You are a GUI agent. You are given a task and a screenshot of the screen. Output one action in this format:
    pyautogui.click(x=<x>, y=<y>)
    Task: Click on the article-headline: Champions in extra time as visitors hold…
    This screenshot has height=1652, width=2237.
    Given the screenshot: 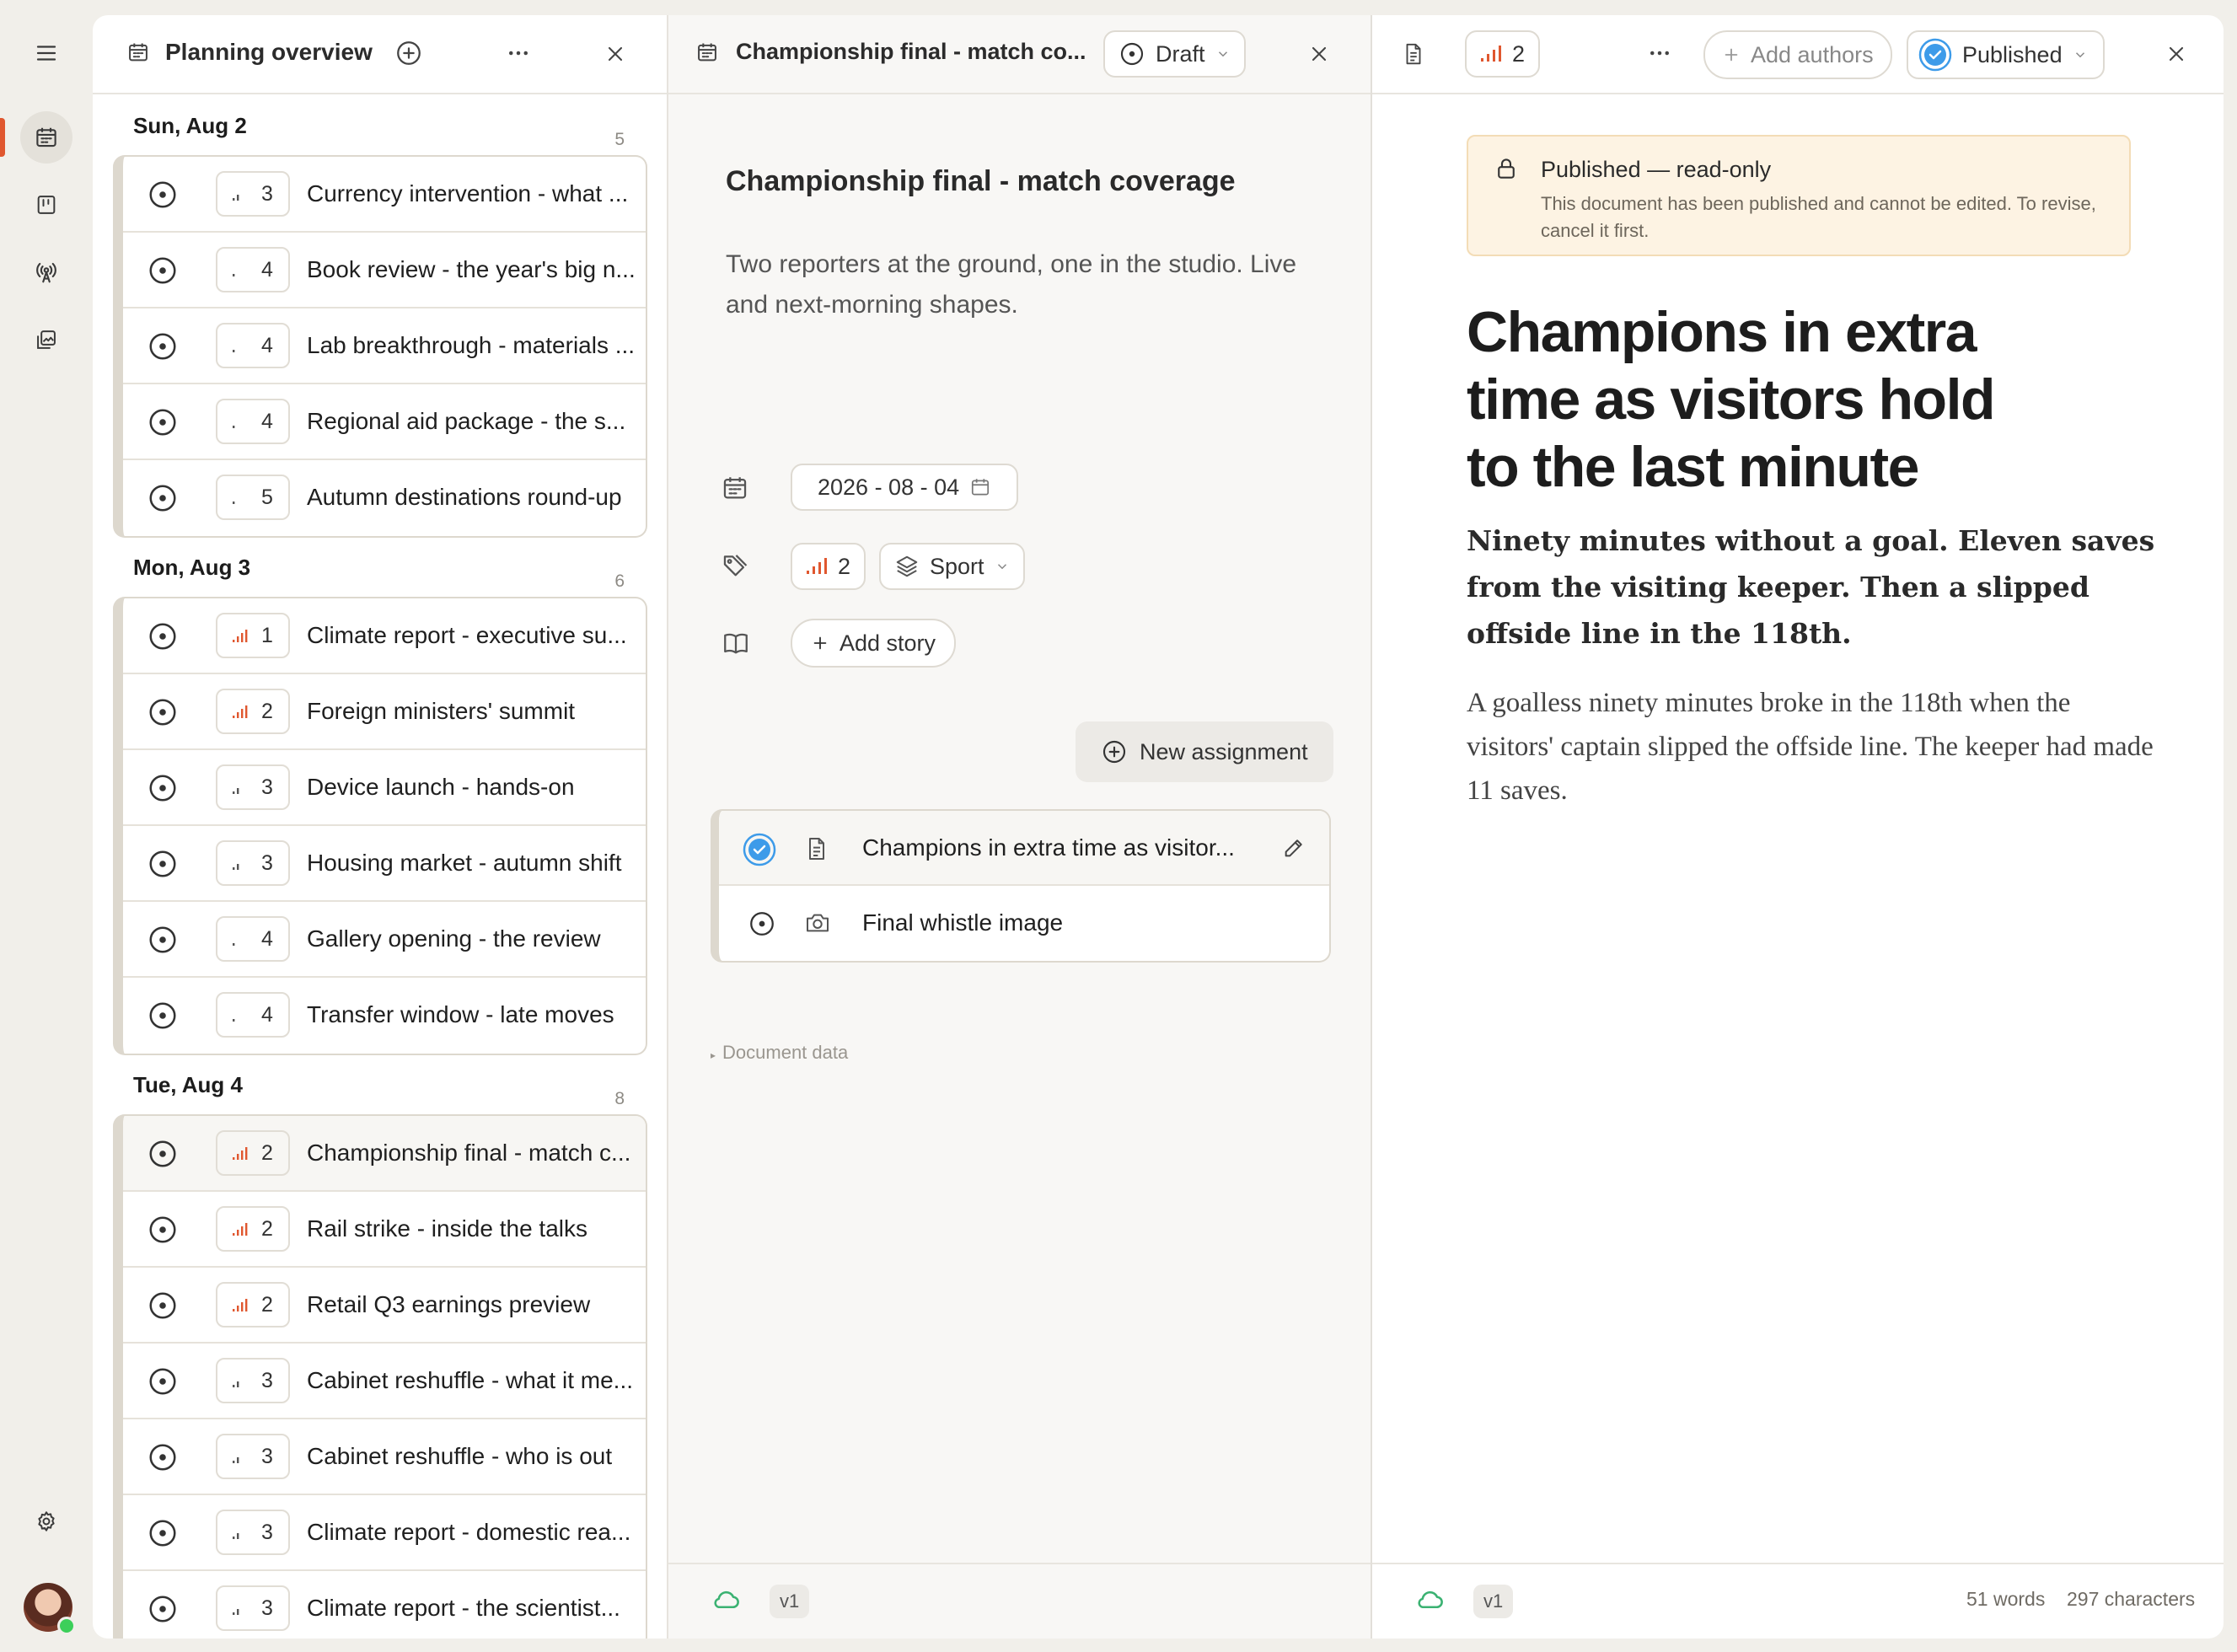 What is the action you would take?
    pyautogui.click(x=1731, y=399)
    